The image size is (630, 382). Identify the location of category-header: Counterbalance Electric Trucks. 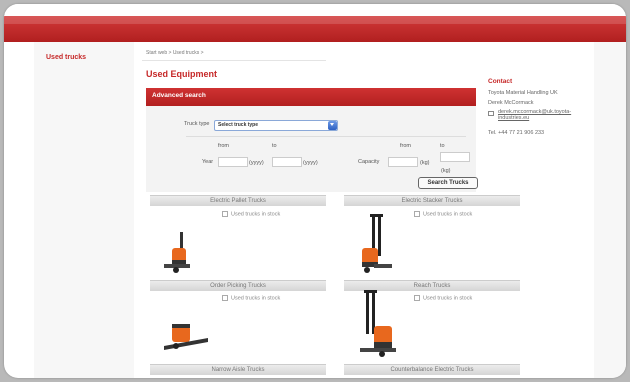
(432, 369).